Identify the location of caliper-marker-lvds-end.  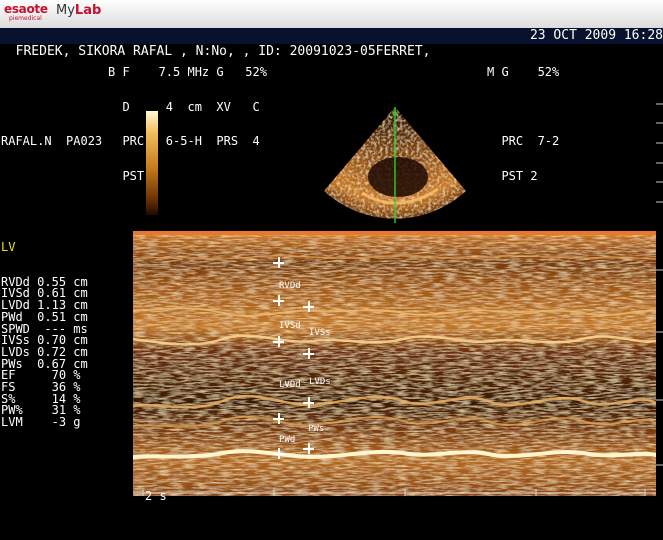
(308, 402).